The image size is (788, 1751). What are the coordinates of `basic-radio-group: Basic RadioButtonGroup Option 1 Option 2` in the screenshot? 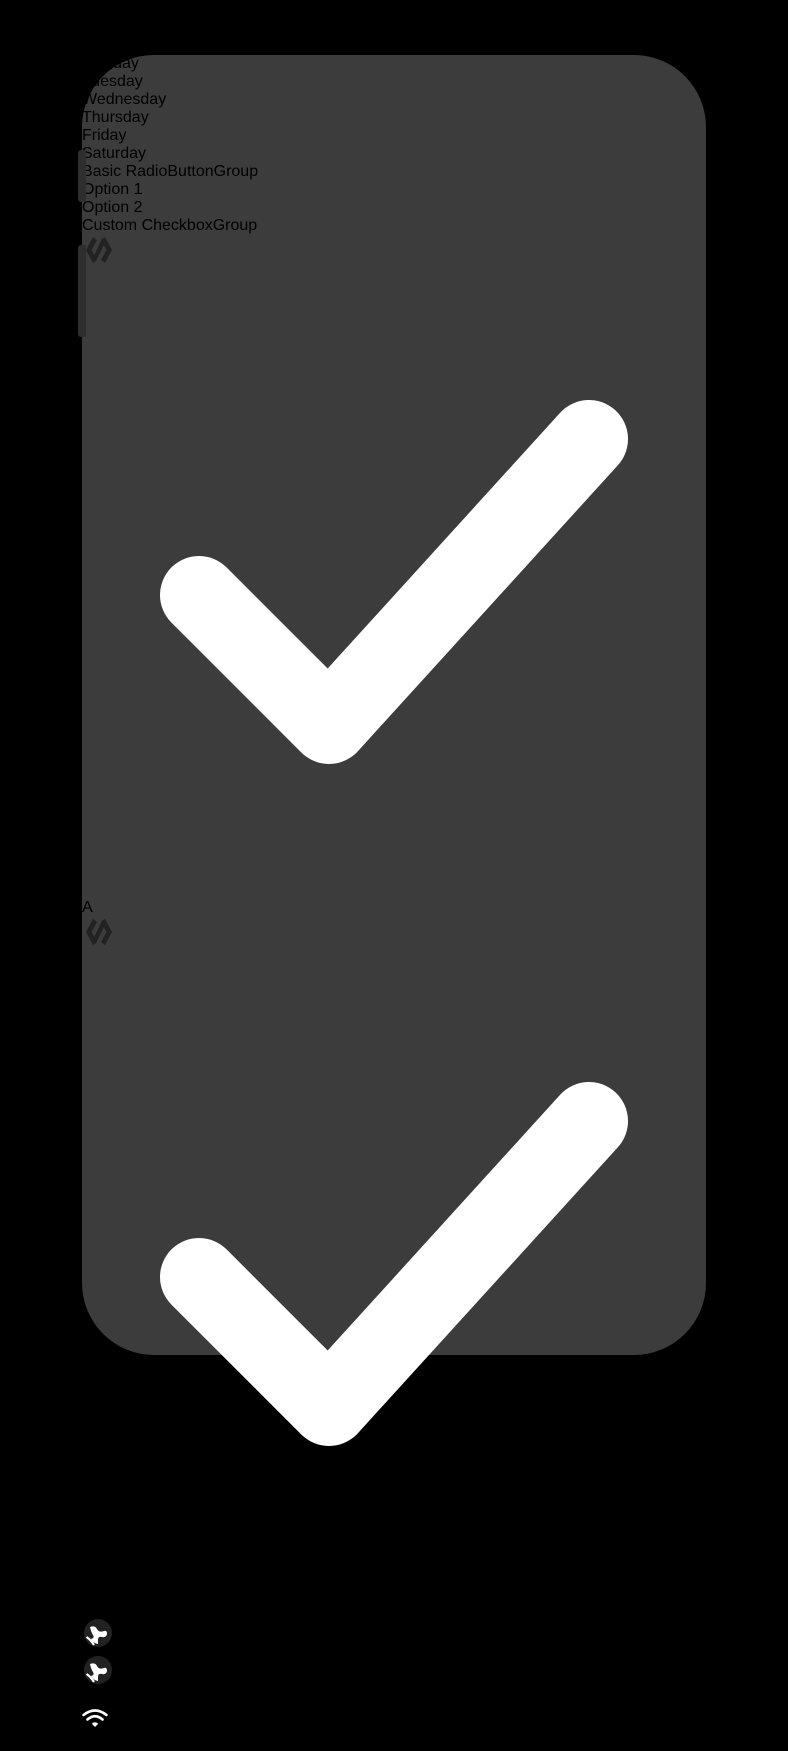 It's located at (394, 190).